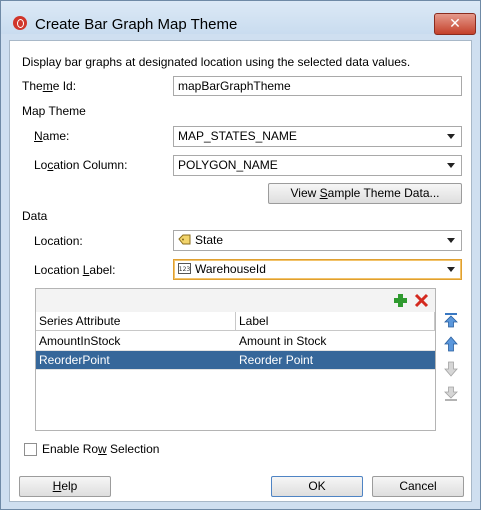  I want to click on table-header: Series Attribute Label, so click(235, 321).